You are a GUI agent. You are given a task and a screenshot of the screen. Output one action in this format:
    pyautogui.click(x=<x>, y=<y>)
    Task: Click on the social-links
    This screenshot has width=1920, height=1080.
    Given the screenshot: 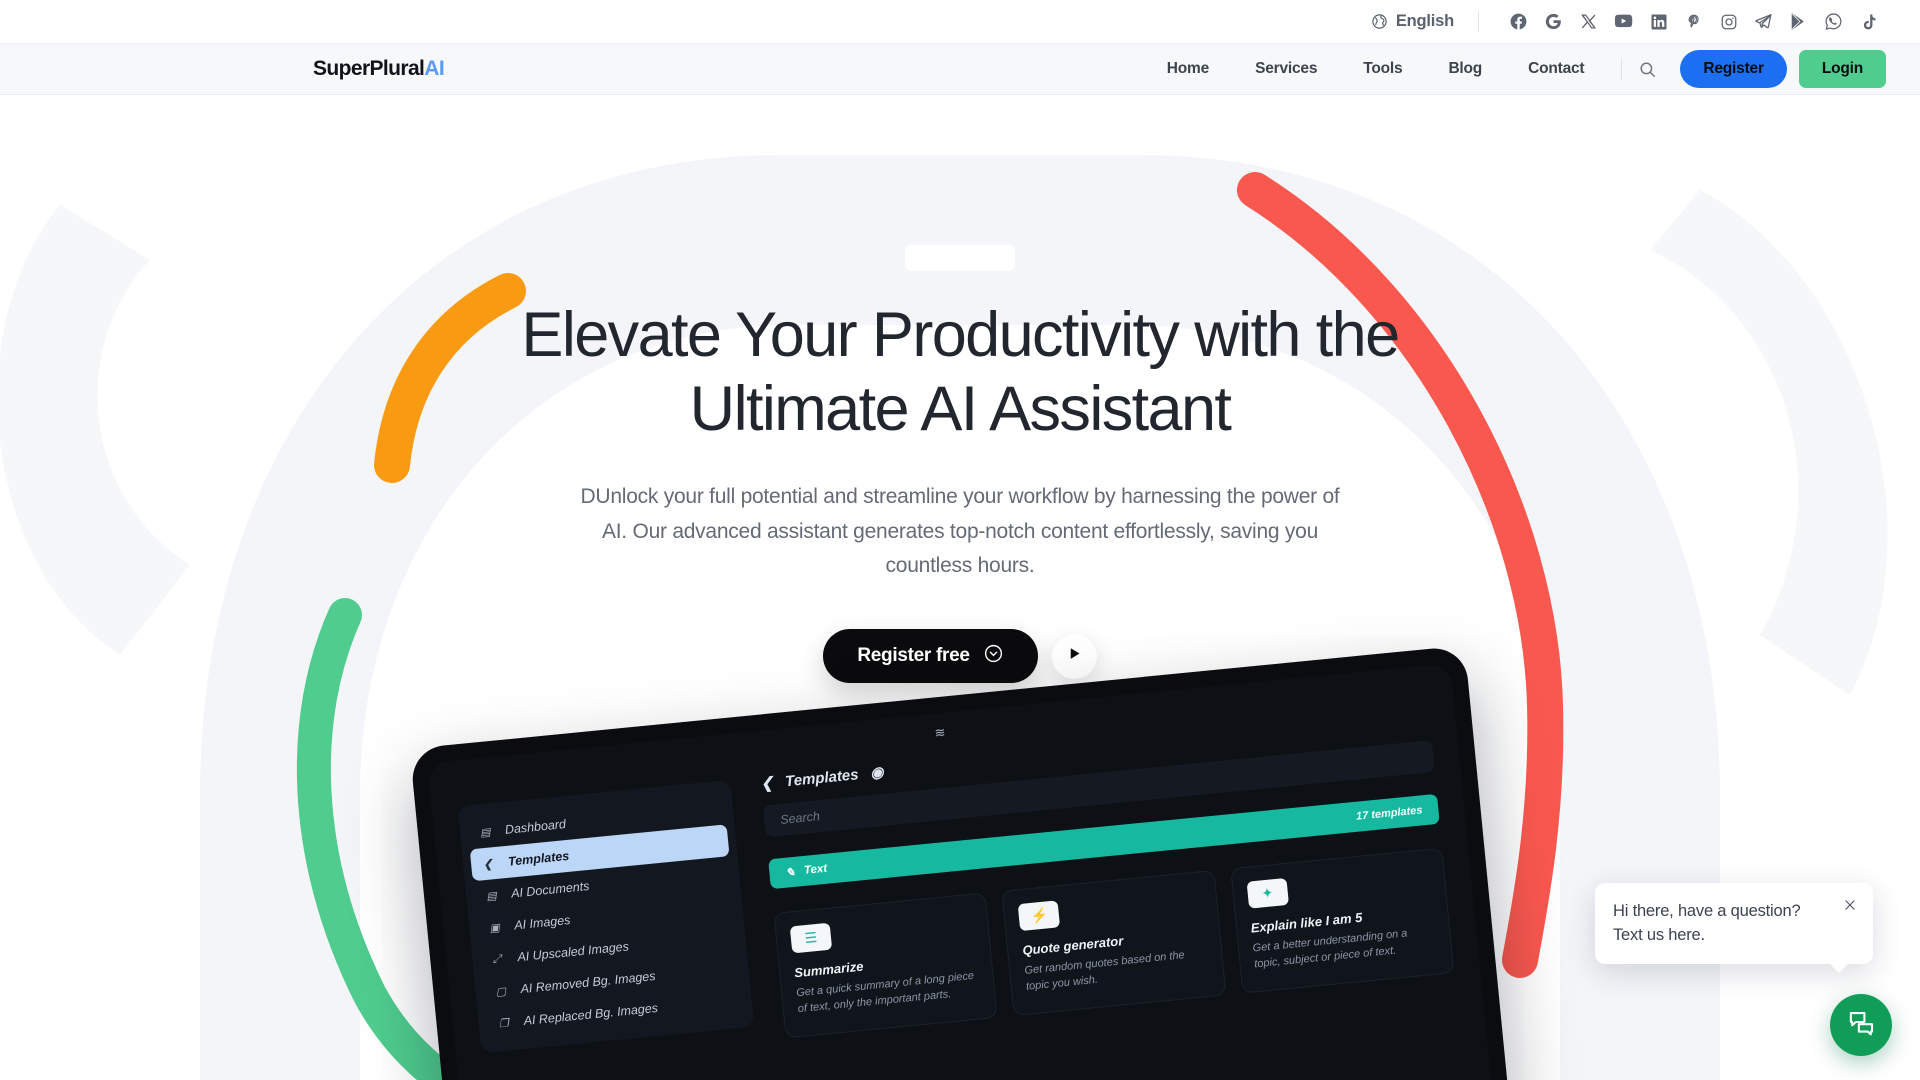 What is the action you would take?
    pyautogui.click(x=1693, y=22)
    